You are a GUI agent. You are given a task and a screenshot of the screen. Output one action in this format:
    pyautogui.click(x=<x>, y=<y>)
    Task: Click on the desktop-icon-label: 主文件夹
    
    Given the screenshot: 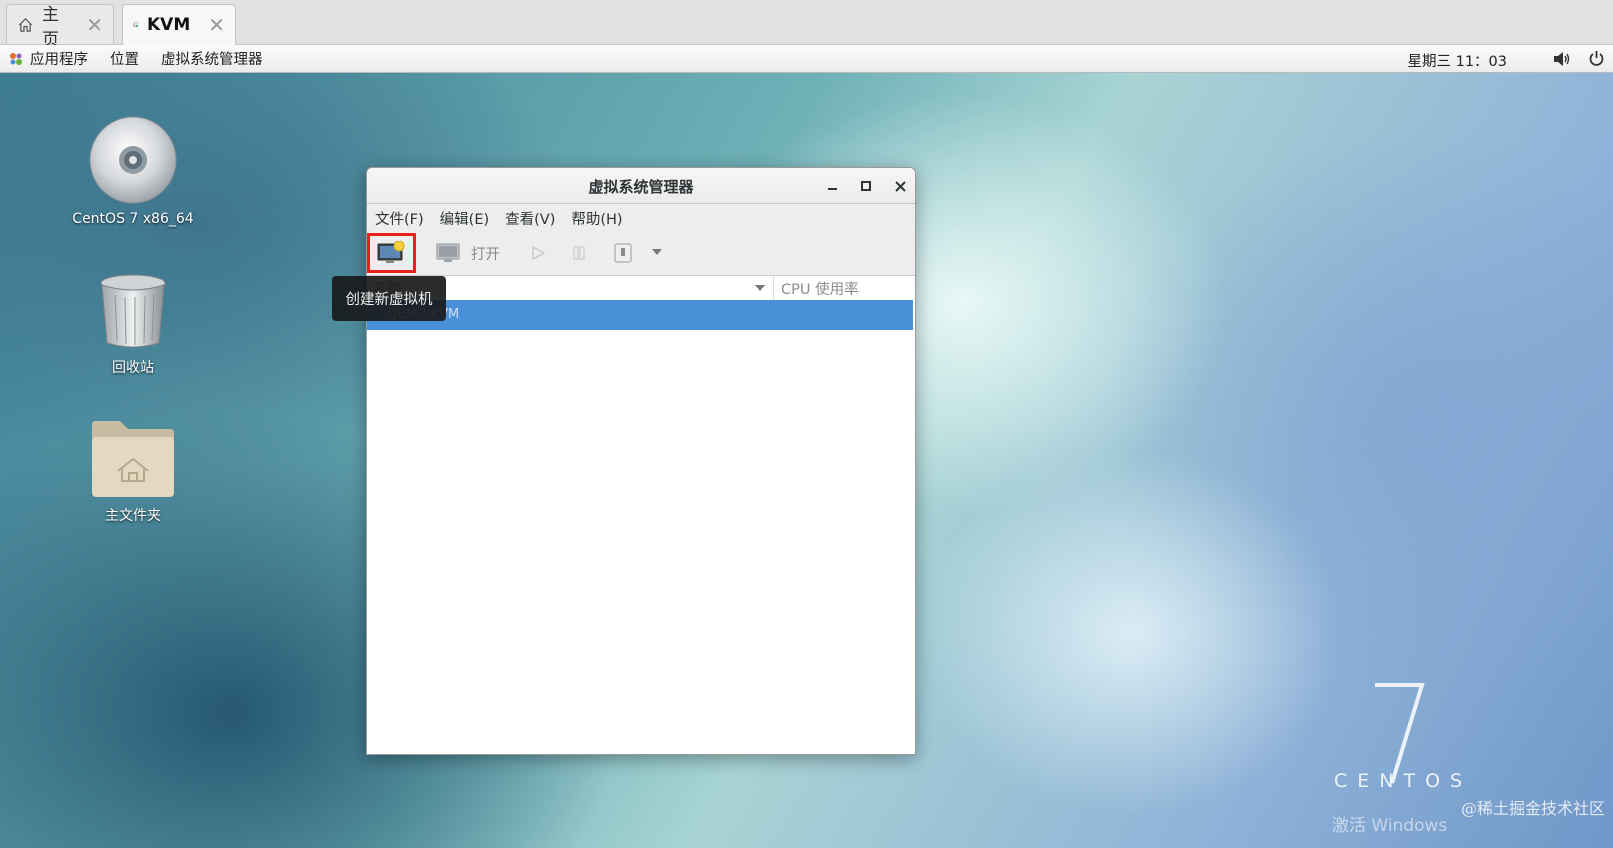 What is the action you would take?
    pyautogui.click(x=133, y=516)
    